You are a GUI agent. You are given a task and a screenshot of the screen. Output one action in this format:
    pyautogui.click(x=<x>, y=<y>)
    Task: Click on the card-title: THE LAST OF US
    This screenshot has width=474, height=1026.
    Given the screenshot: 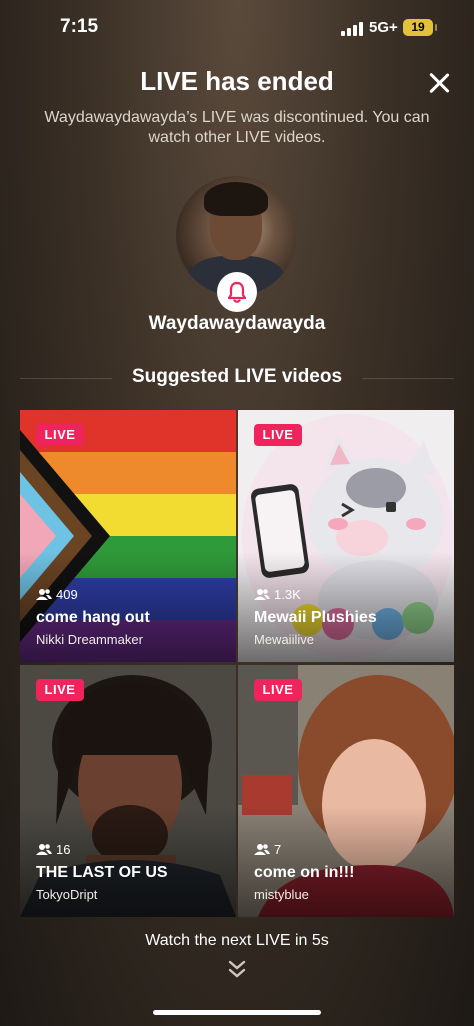 What is the action you would take?
    pyautogui.click(x=102, y=872)
    